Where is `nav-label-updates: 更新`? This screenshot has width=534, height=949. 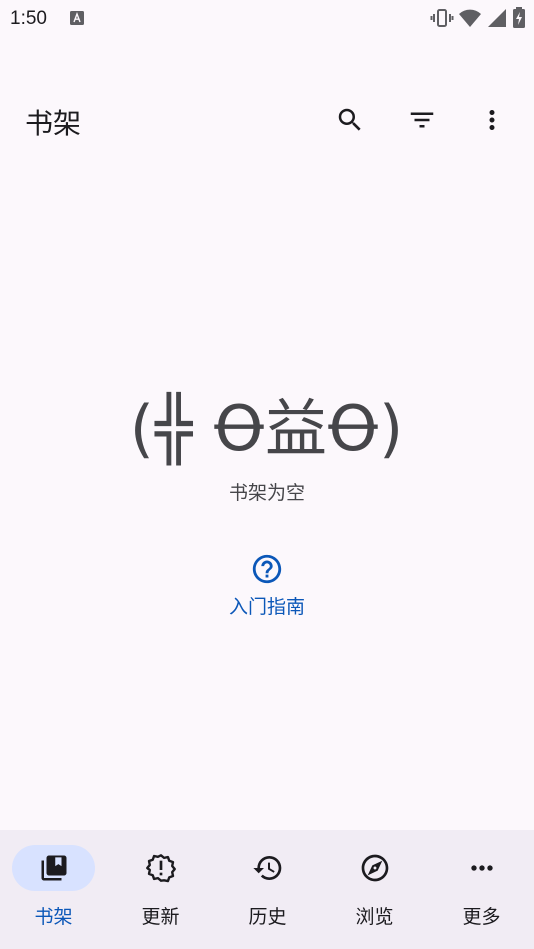 nav-label-updates: 更新 is located at coordinates (160, 917).